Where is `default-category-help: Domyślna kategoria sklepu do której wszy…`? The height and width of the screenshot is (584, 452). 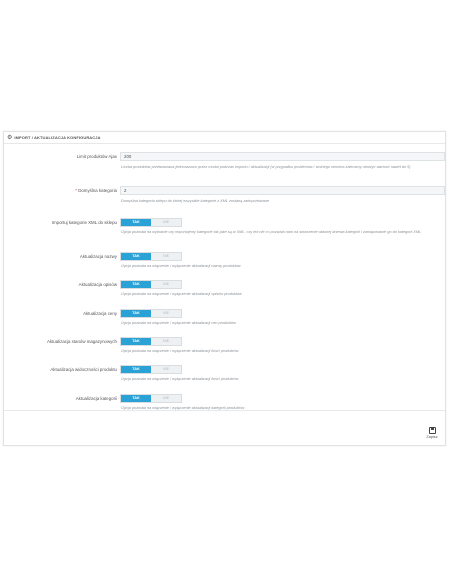 default-category-help: Domyślna kategoria sklepu do której wszy… is located at coordinates (195, 201).